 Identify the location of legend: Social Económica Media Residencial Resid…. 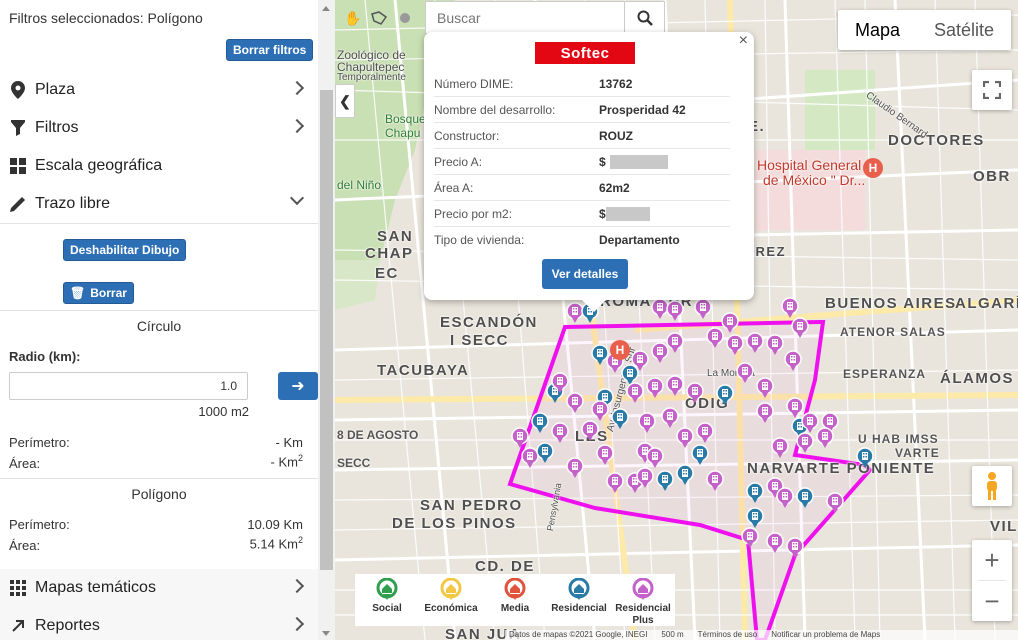
(515, 600).